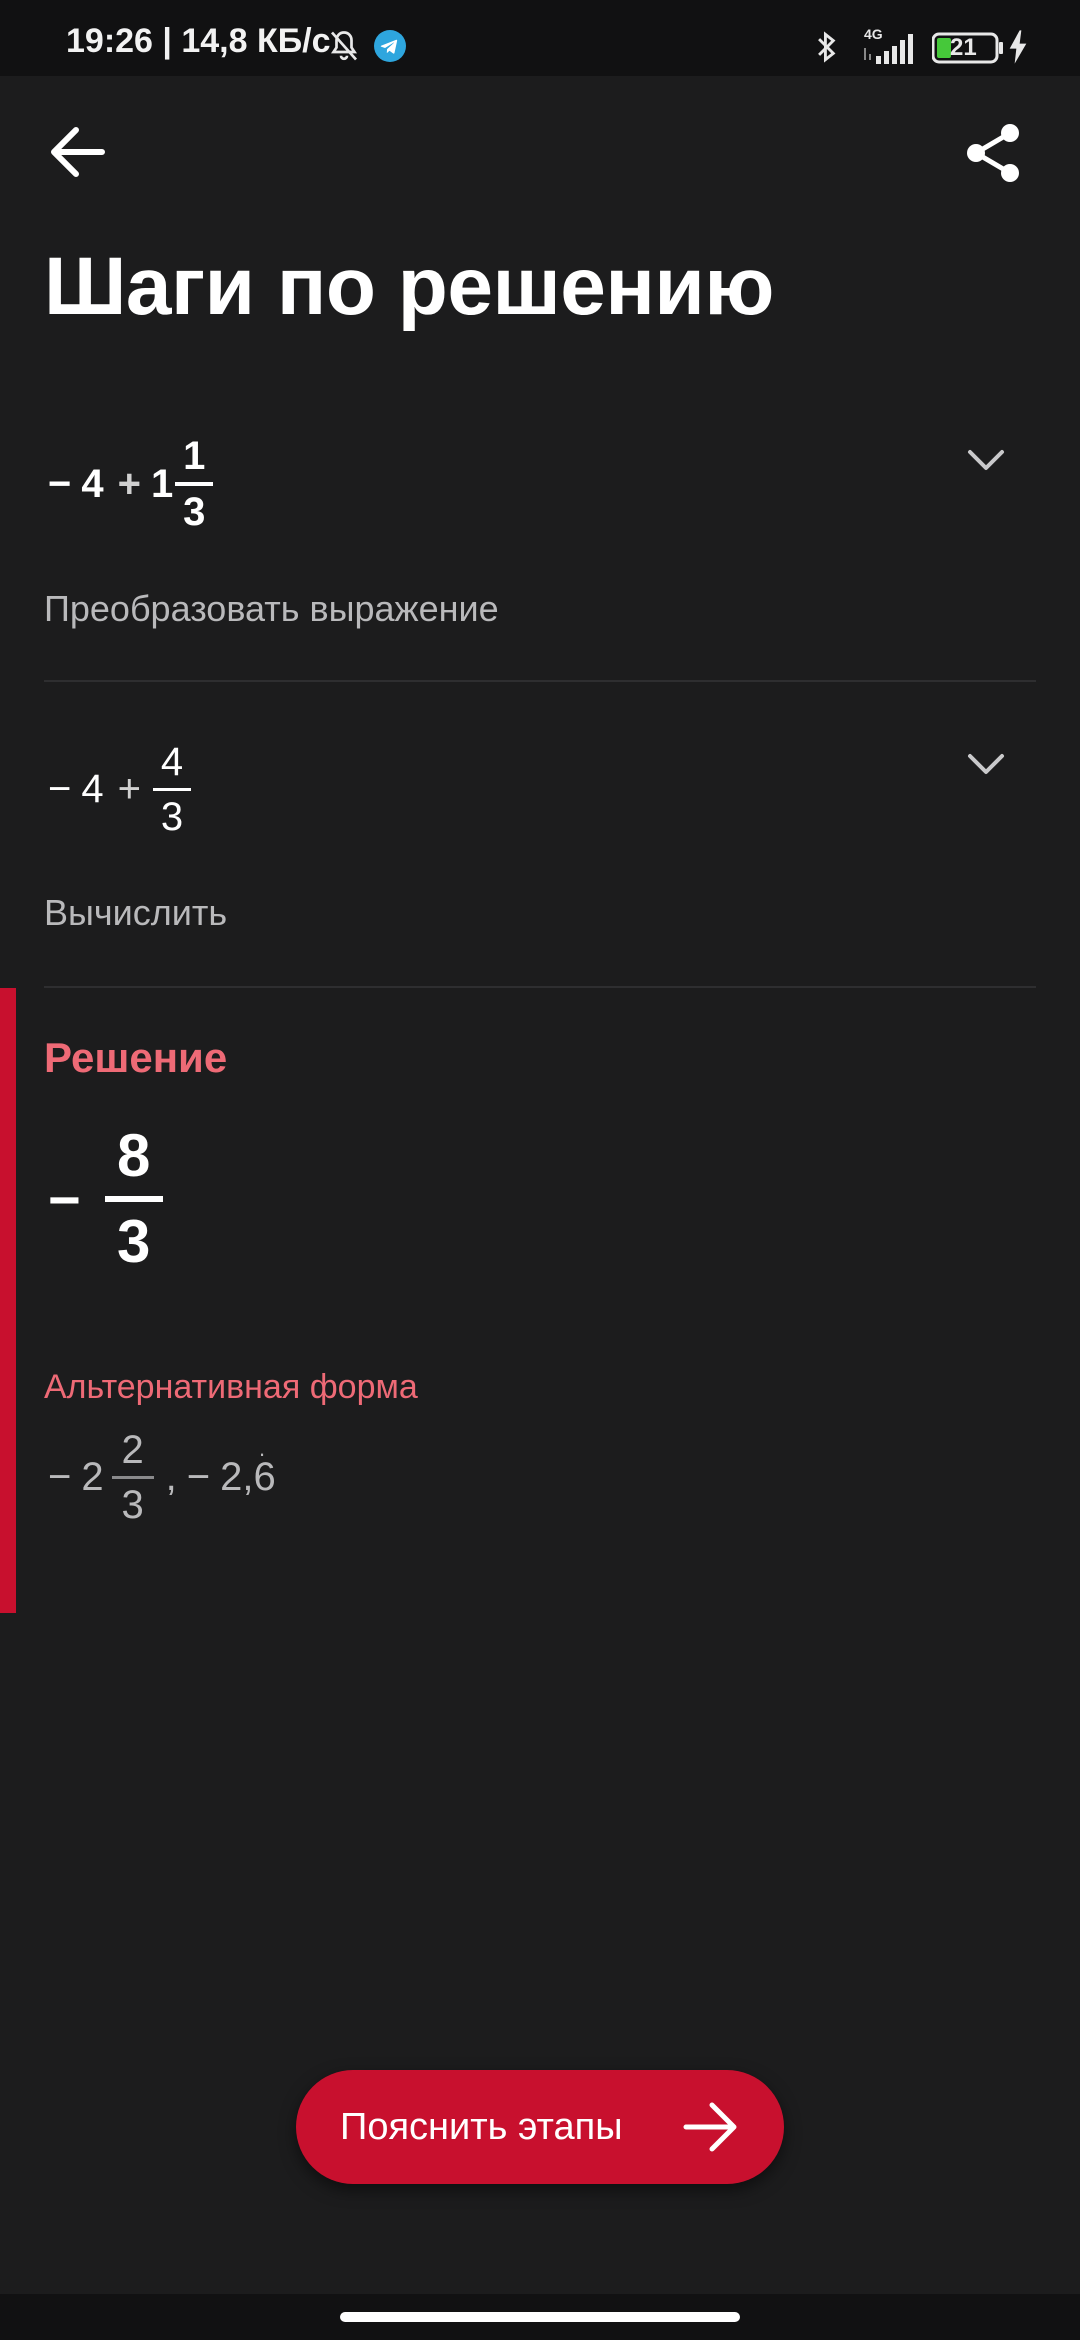 This screenshot has width=1080, height=2340. Describe the element at coordinates (711, 2129) in the screenshot. I see `arrow-right-icon` at that location.